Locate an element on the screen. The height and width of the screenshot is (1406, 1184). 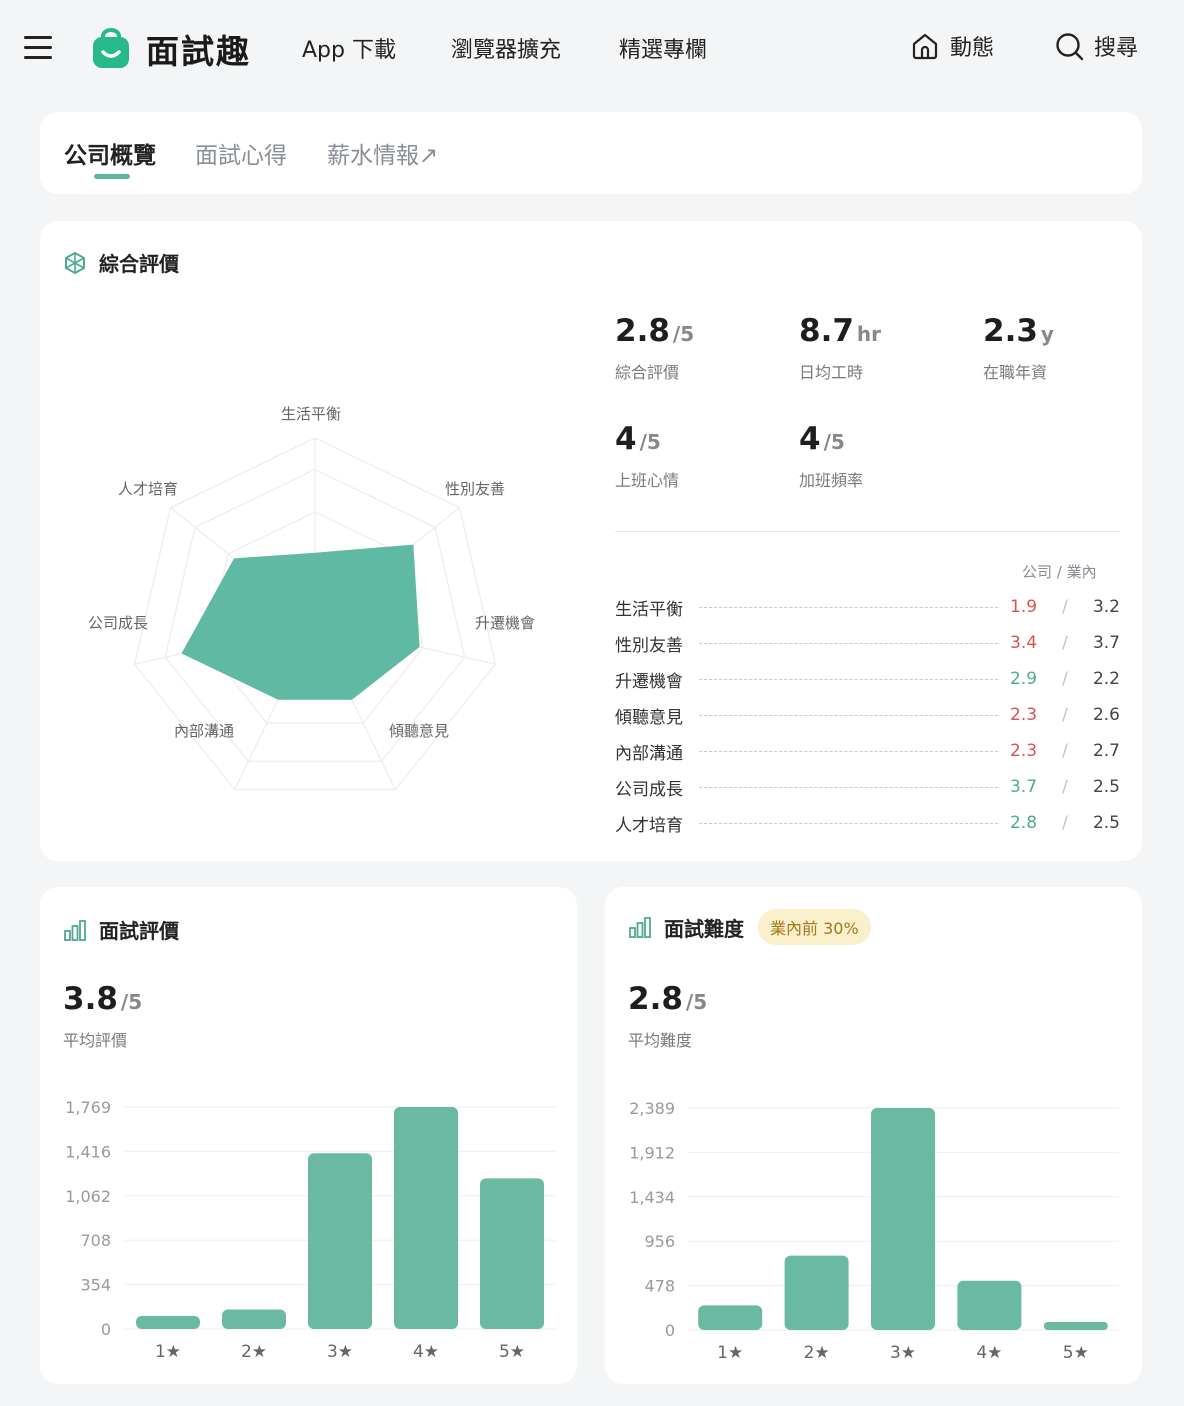
comparison-metric-name: 升遷機會 is located at coordinates (649, 681).